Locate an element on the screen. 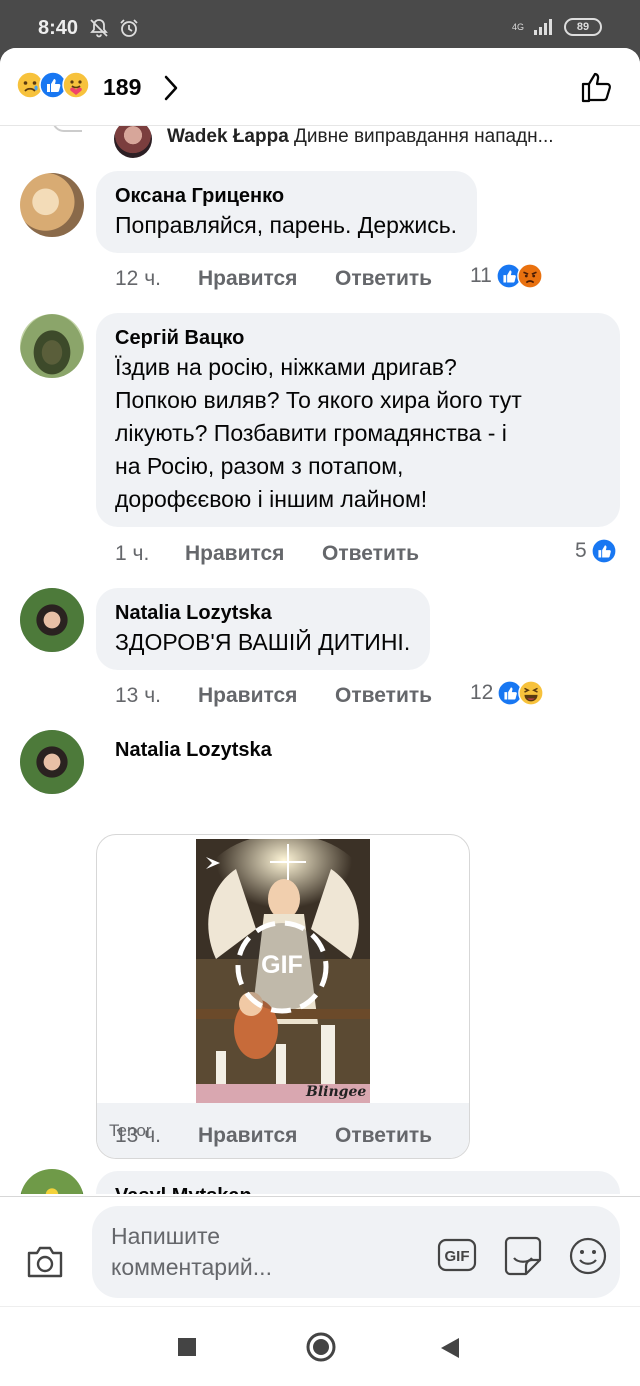  gif-image: GIF Blingee is located at coordinates (283, 971).